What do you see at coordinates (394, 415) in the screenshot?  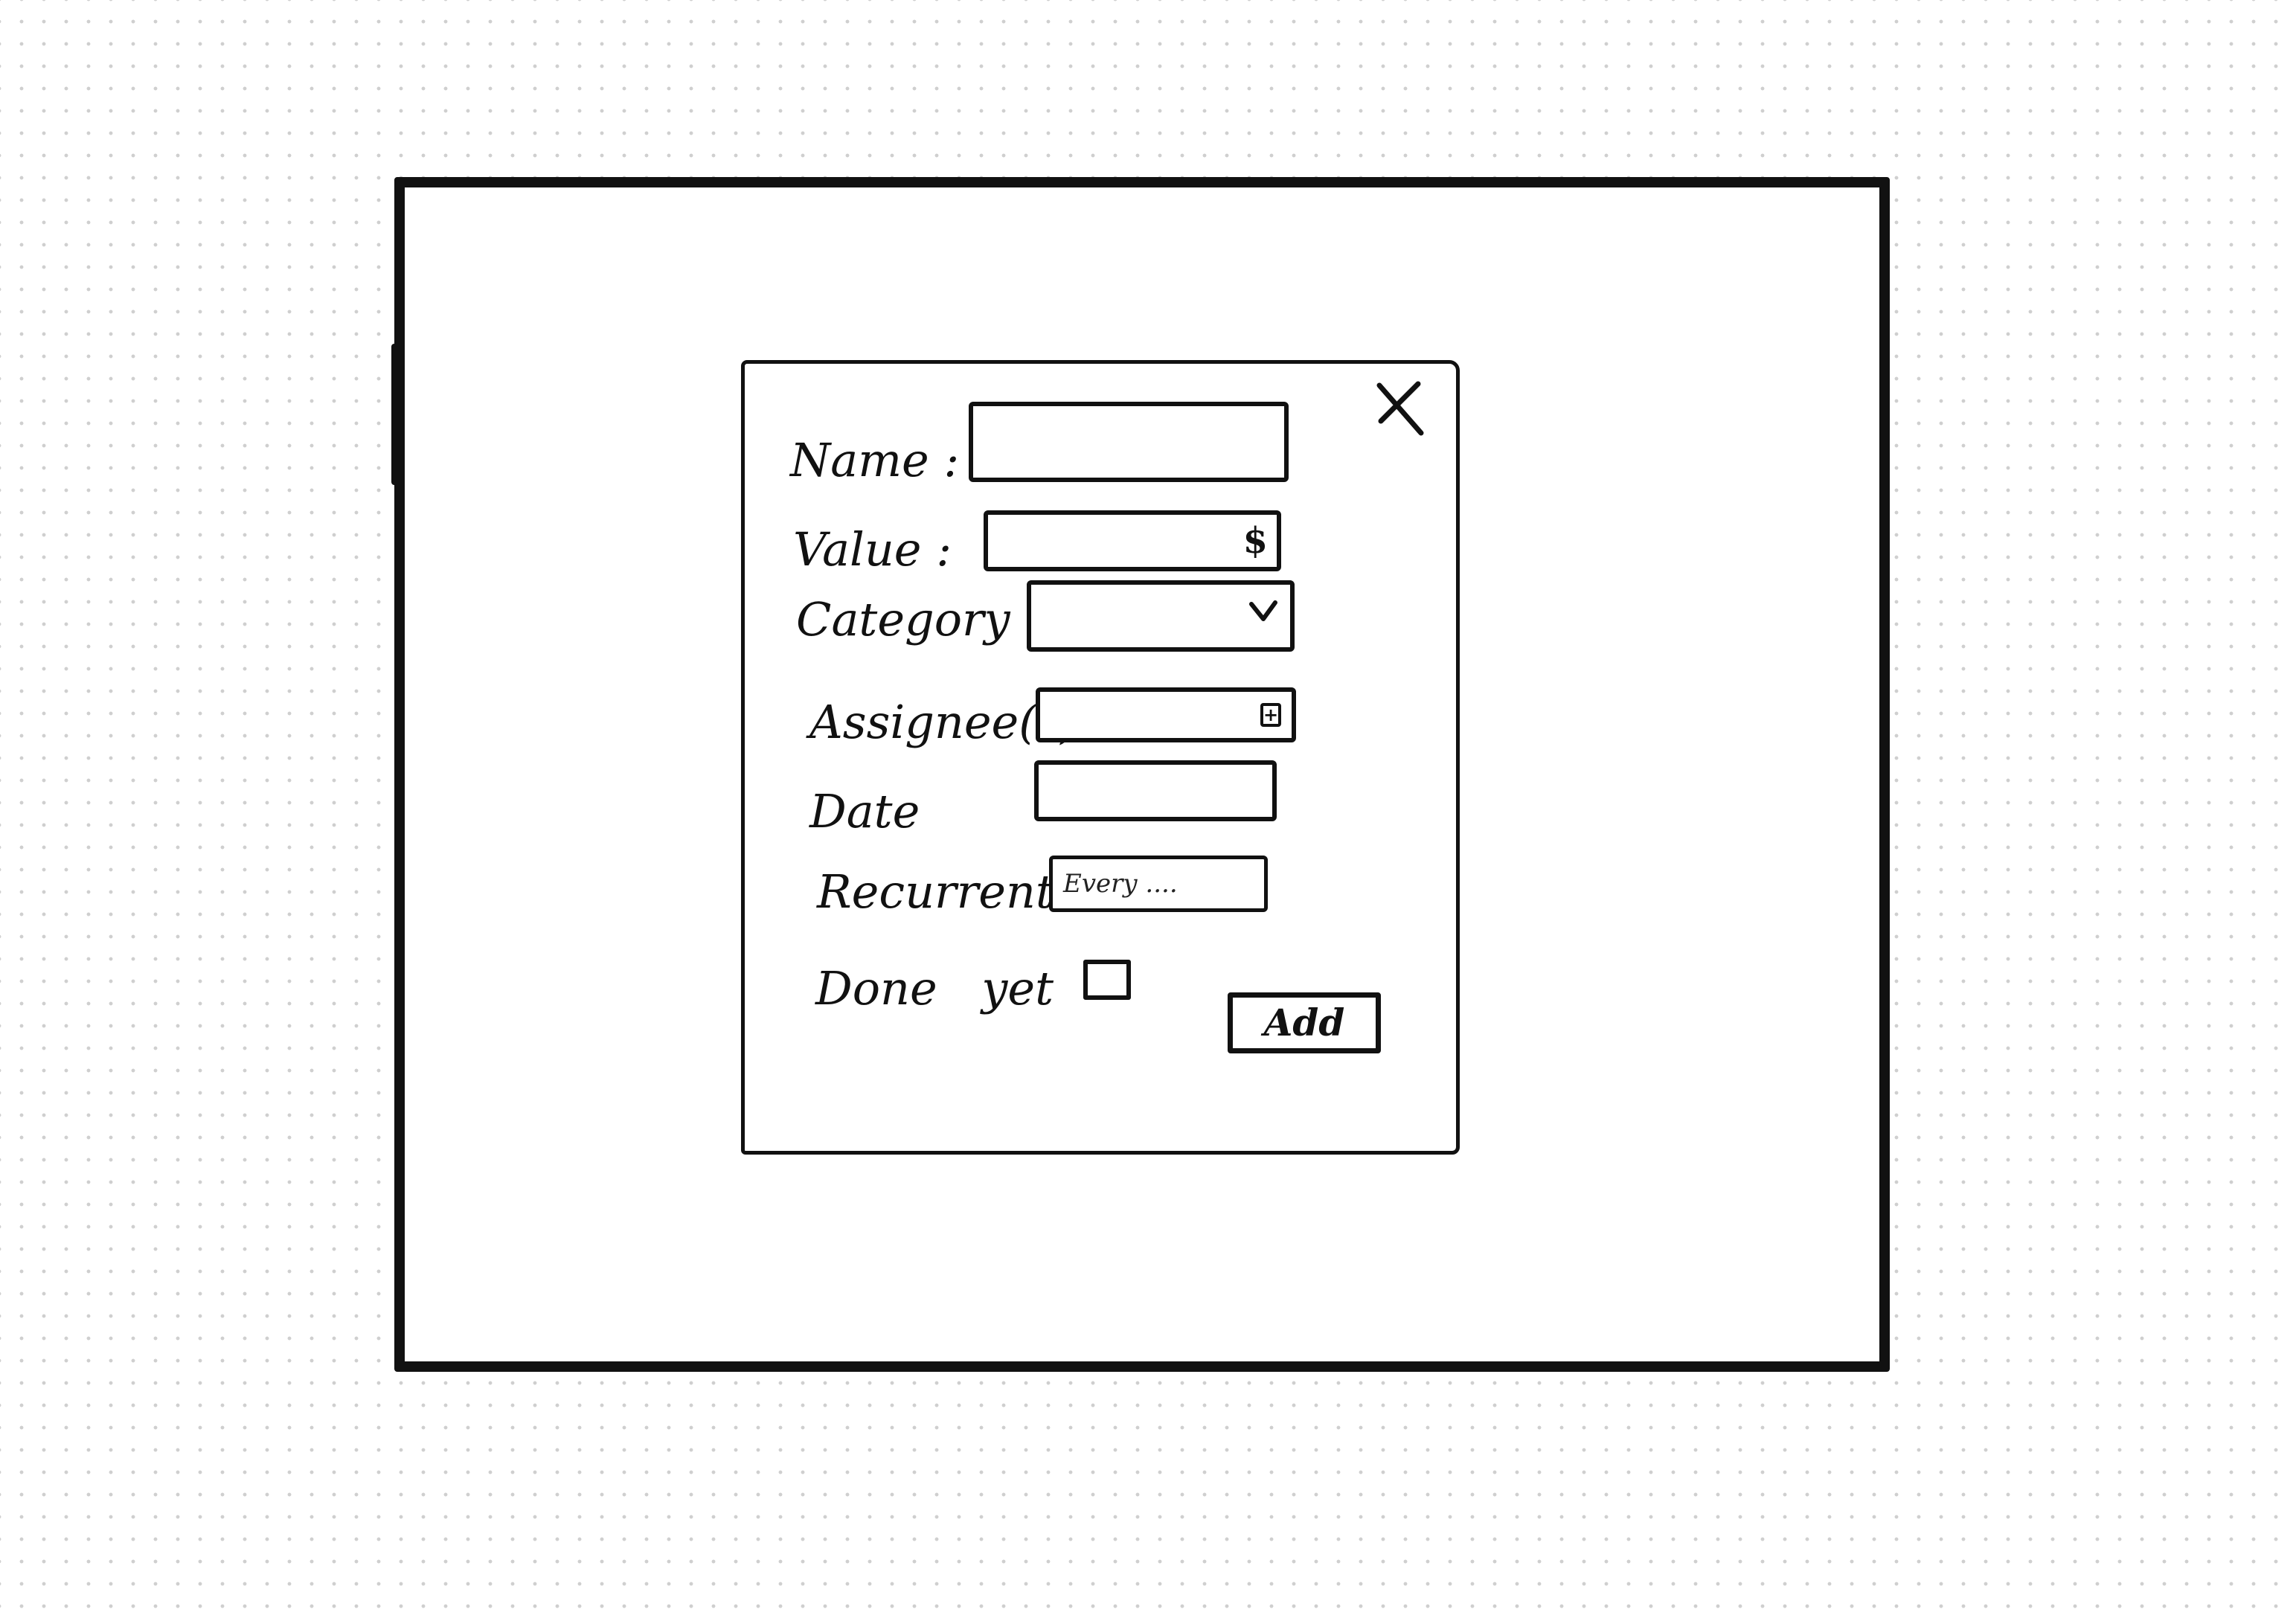 I see `window-edge-accent` at bounding box center [394, 415].